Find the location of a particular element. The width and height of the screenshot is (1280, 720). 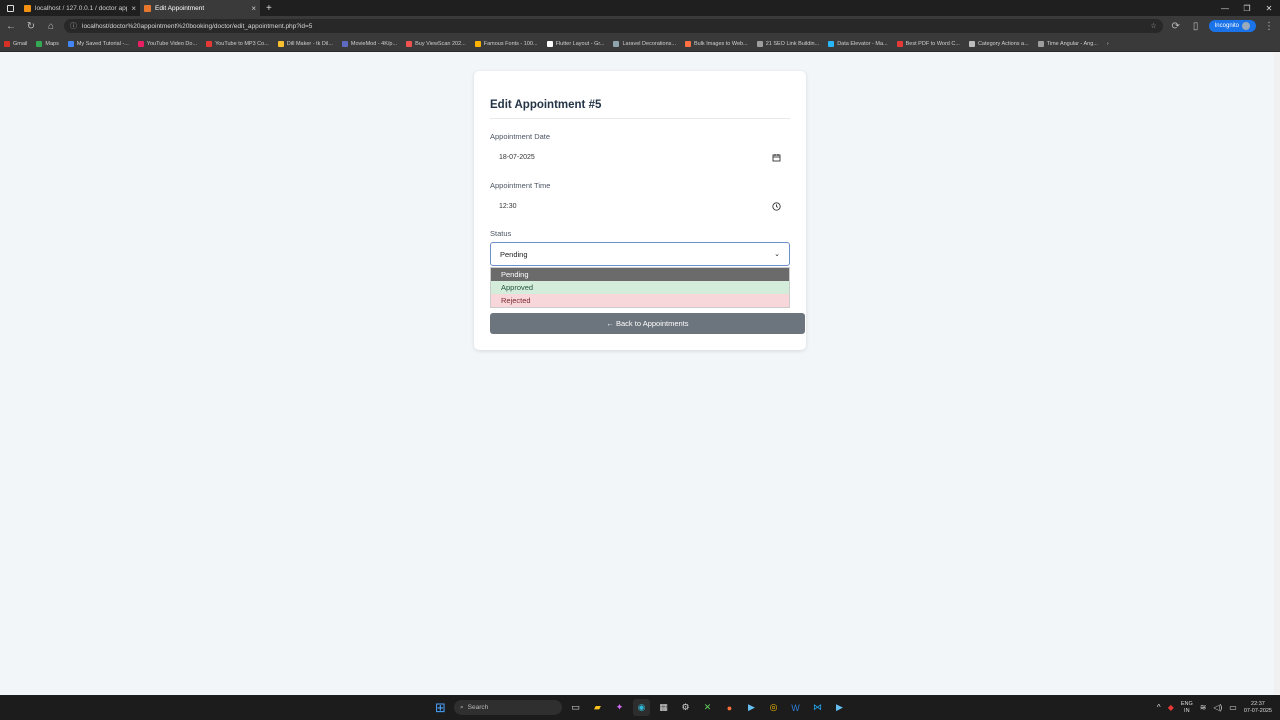

tab-phpmyadmin: localhost / 127.0.0.1 / doctor app × is located at coordinates (80, 8).